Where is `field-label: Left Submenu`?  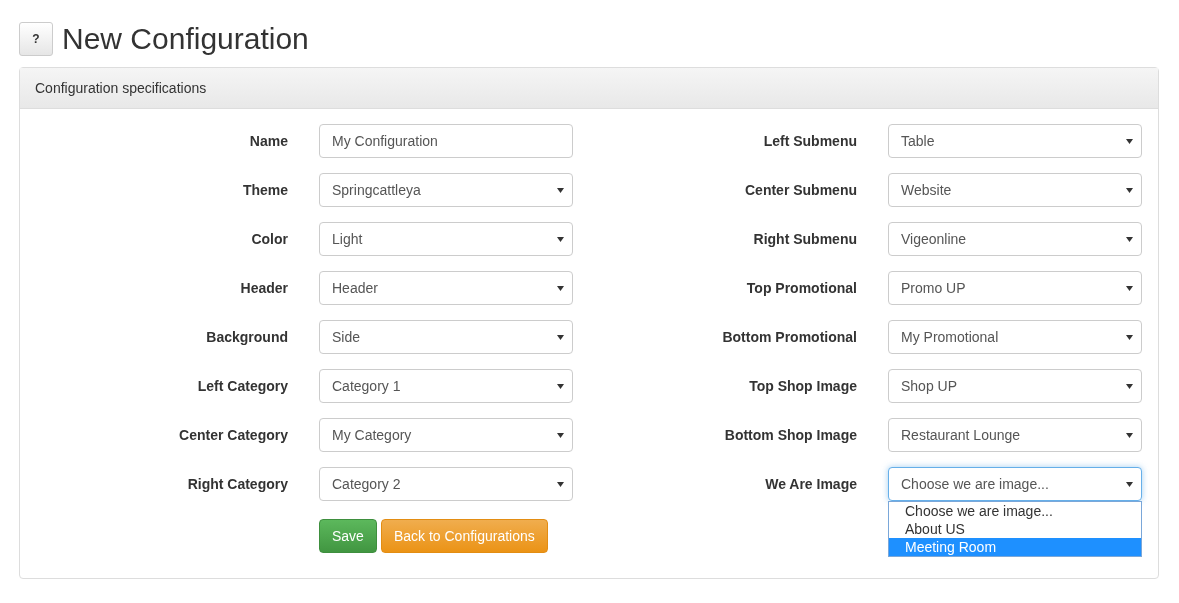
field-label: Left Submenu is located at coordinates (809, 141).